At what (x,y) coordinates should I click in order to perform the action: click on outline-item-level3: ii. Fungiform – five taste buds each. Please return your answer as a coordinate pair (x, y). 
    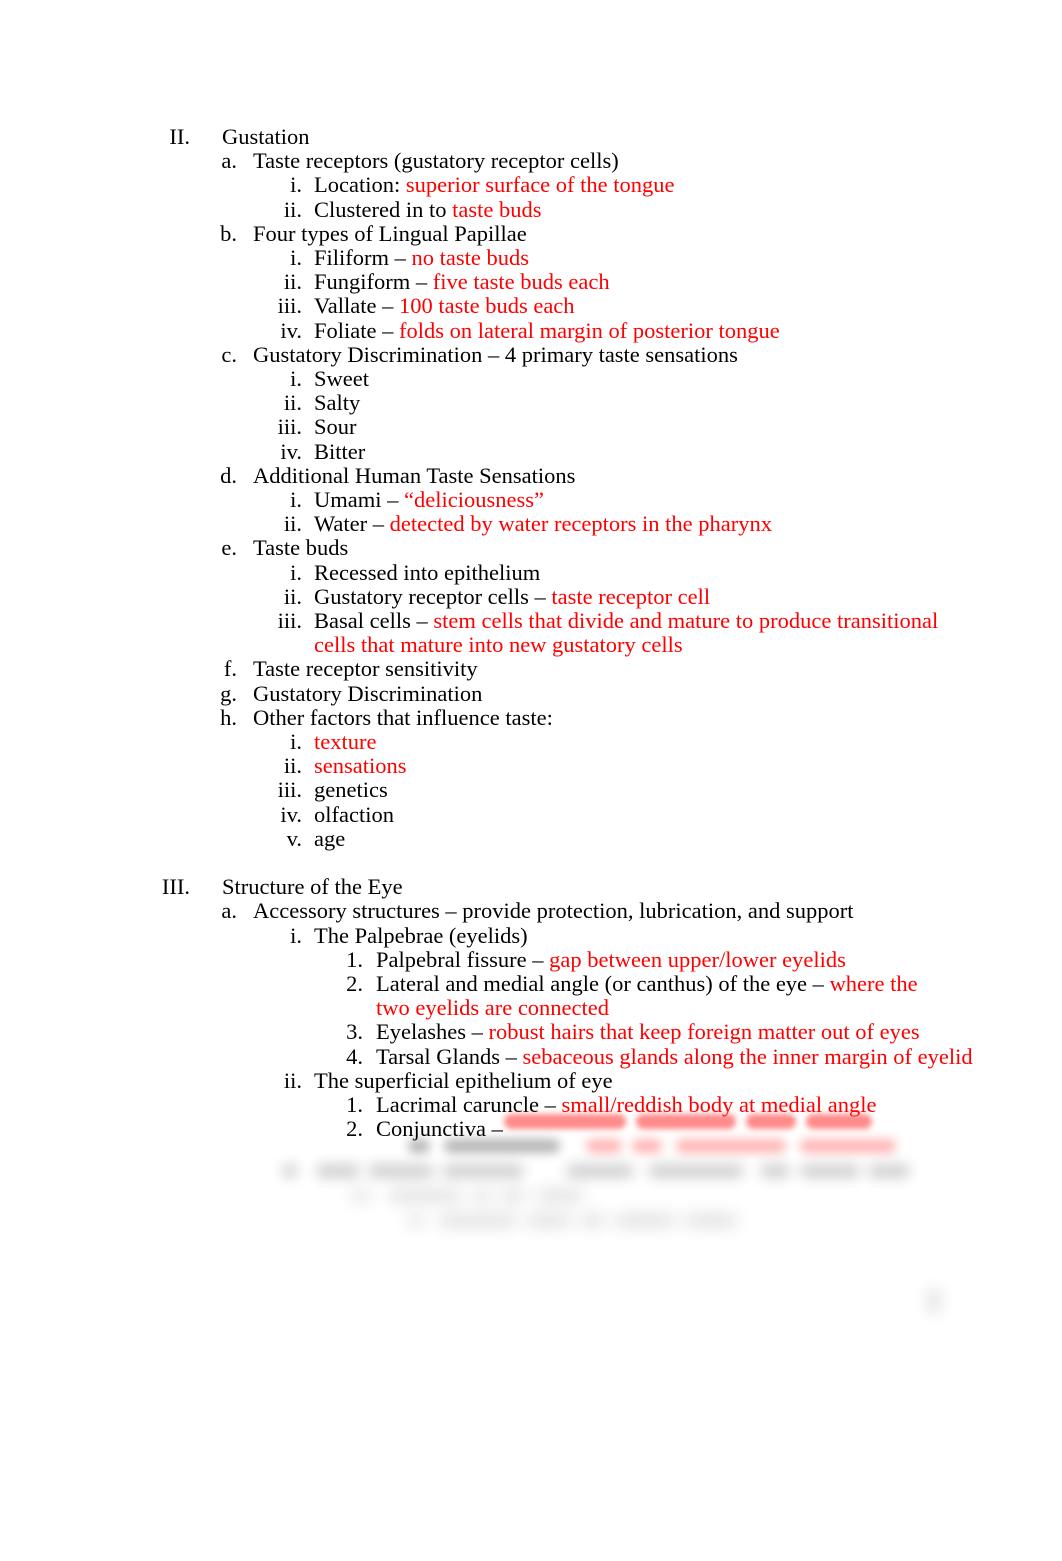
    Looking at the image, I should click on (531, 282).